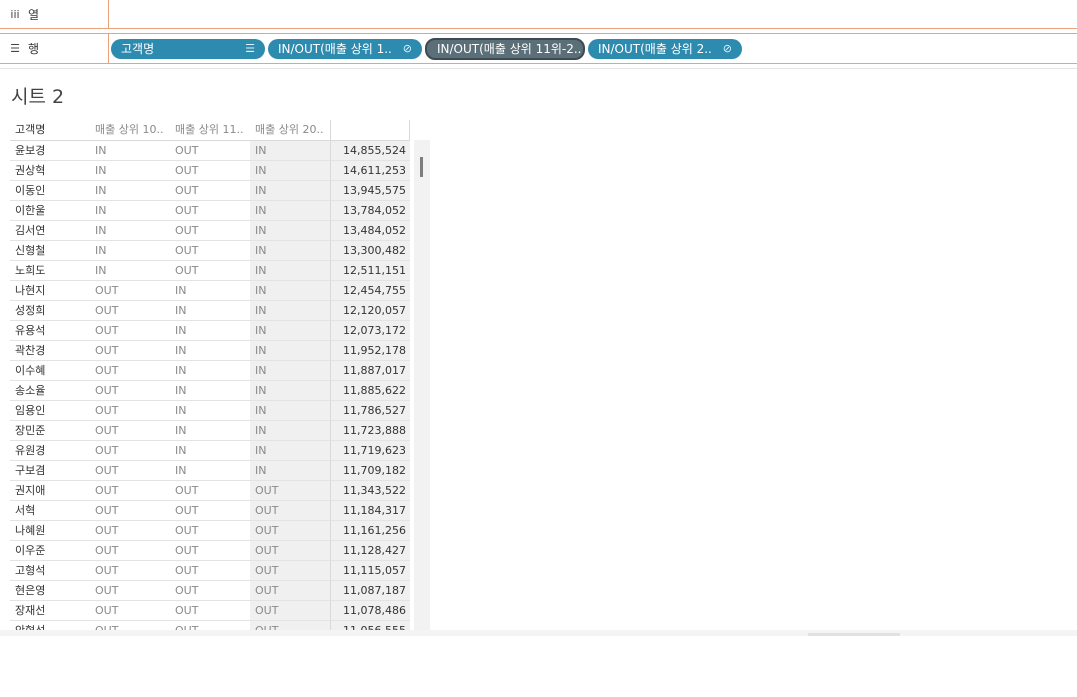 This screenshot has width=1077, height=697. Describe the element at coordinates (50, 450) in the screenshot. I see `cell-customer-name: 유원경` at that location.